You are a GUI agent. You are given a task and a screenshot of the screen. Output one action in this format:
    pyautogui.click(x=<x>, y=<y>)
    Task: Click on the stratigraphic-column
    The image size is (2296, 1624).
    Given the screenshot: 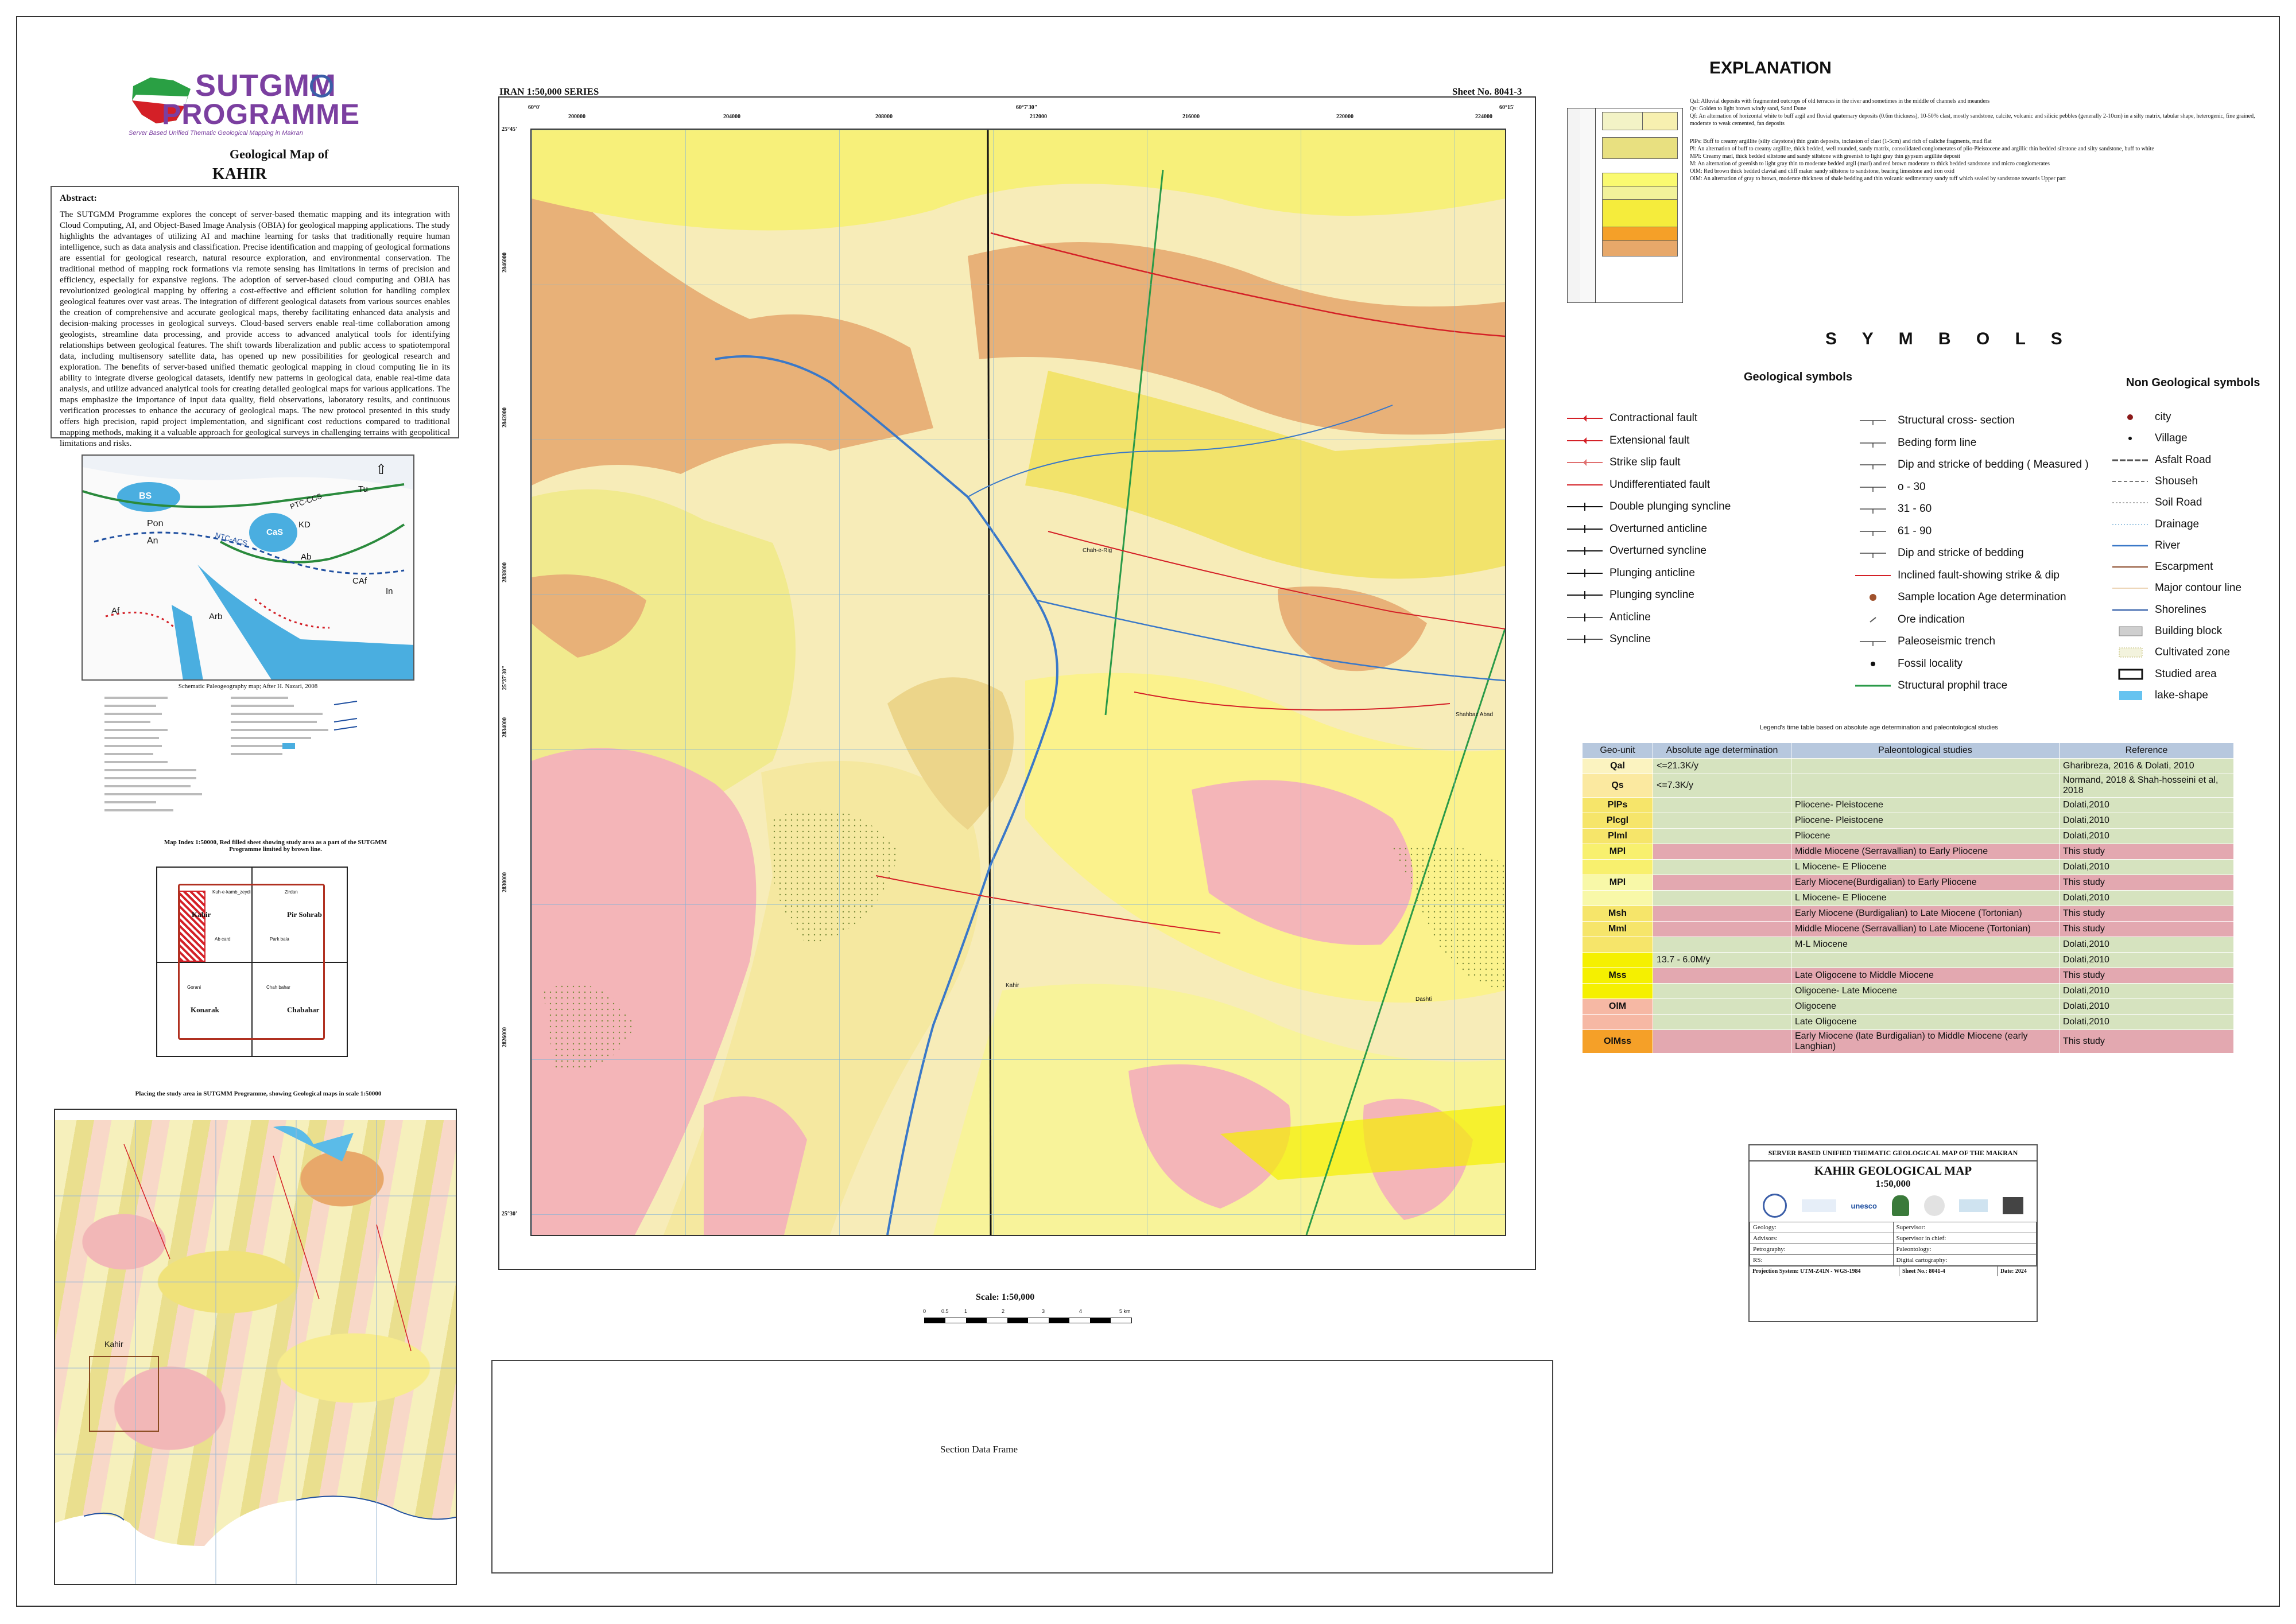 What is the action you would take?
    pyautogui.click(x=1625, y=205)
    